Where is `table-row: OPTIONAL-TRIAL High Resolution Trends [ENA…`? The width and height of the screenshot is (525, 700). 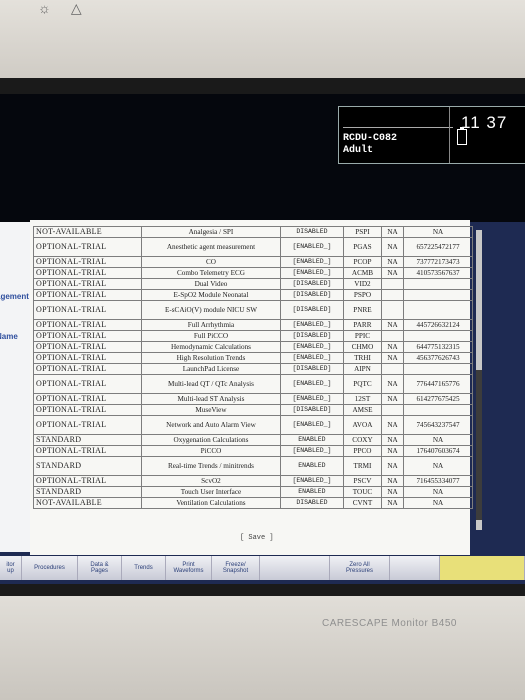
table-row: OPTIONAL-TRIAL High Resolution Trends [ENA… is located at coordinates (253, 358).